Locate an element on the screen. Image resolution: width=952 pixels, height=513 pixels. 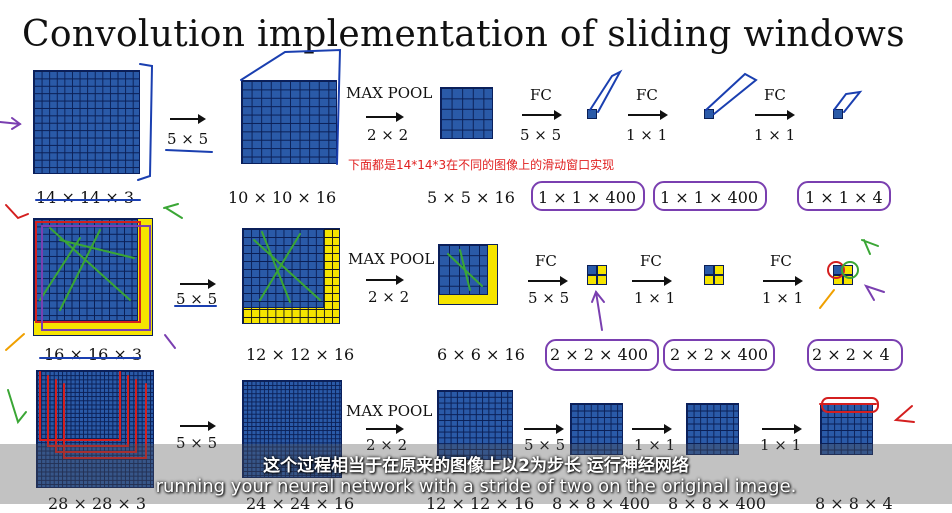
ink-red-box-r2 is located at coordinates (88, 272).